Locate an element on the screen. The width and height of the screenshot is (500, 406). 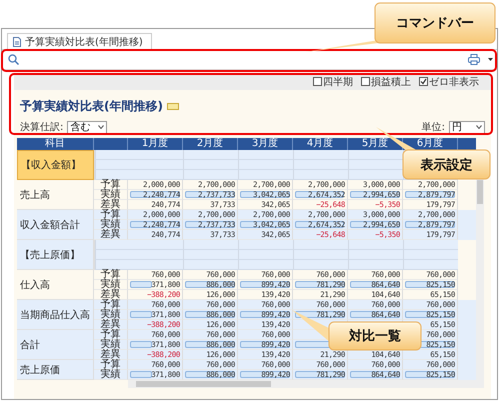
horizontal-scrollbar is located at coordinates (306, 384).